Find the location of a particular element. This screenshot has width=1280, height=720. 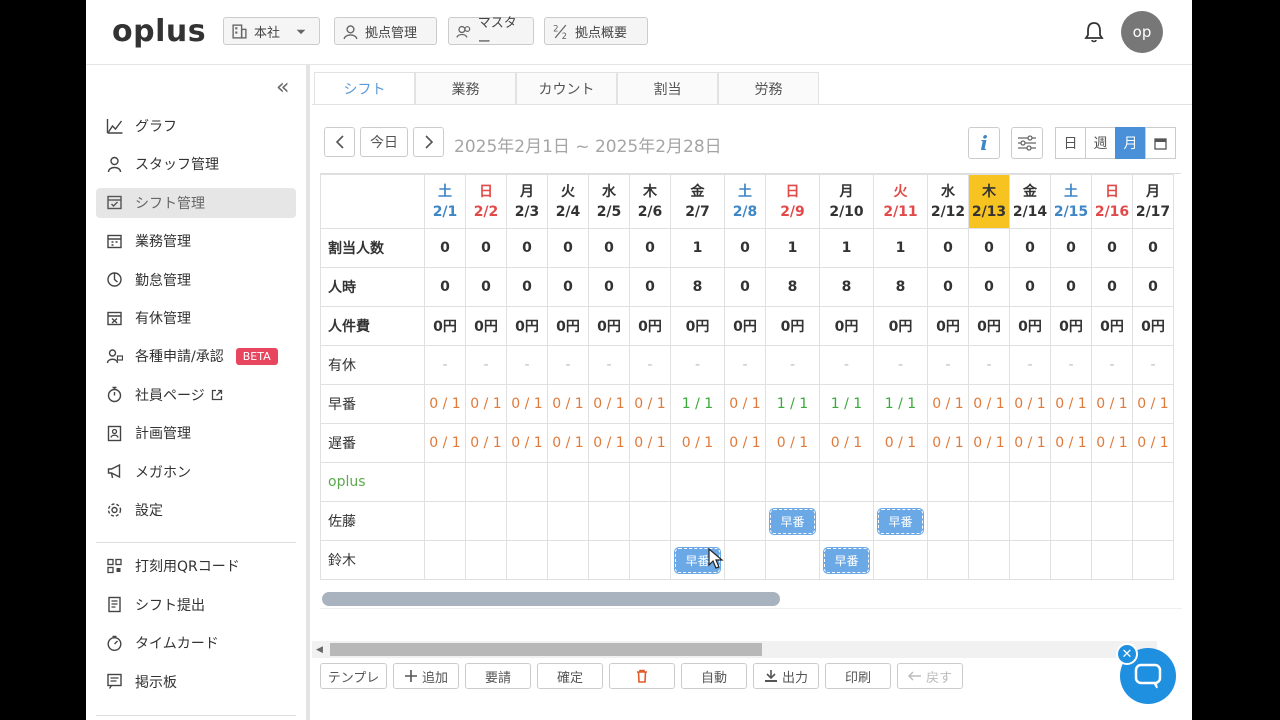

sidebar-item-plan: 計画管理 is located at coordinates (196, 433).